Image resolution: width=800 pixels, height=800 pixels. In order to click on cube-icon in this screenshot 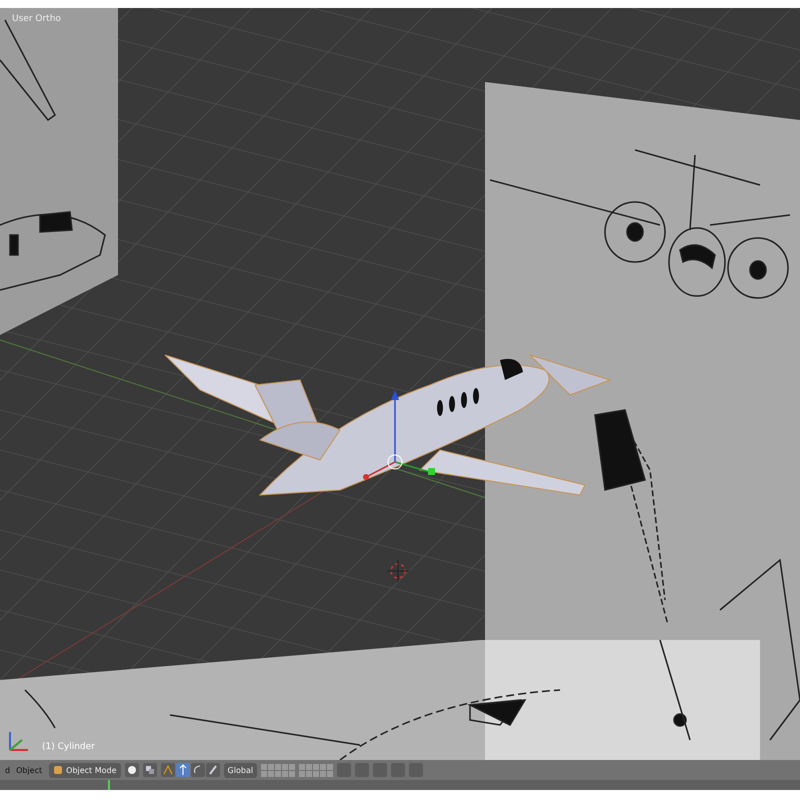, I will do `click(58, 770)`.